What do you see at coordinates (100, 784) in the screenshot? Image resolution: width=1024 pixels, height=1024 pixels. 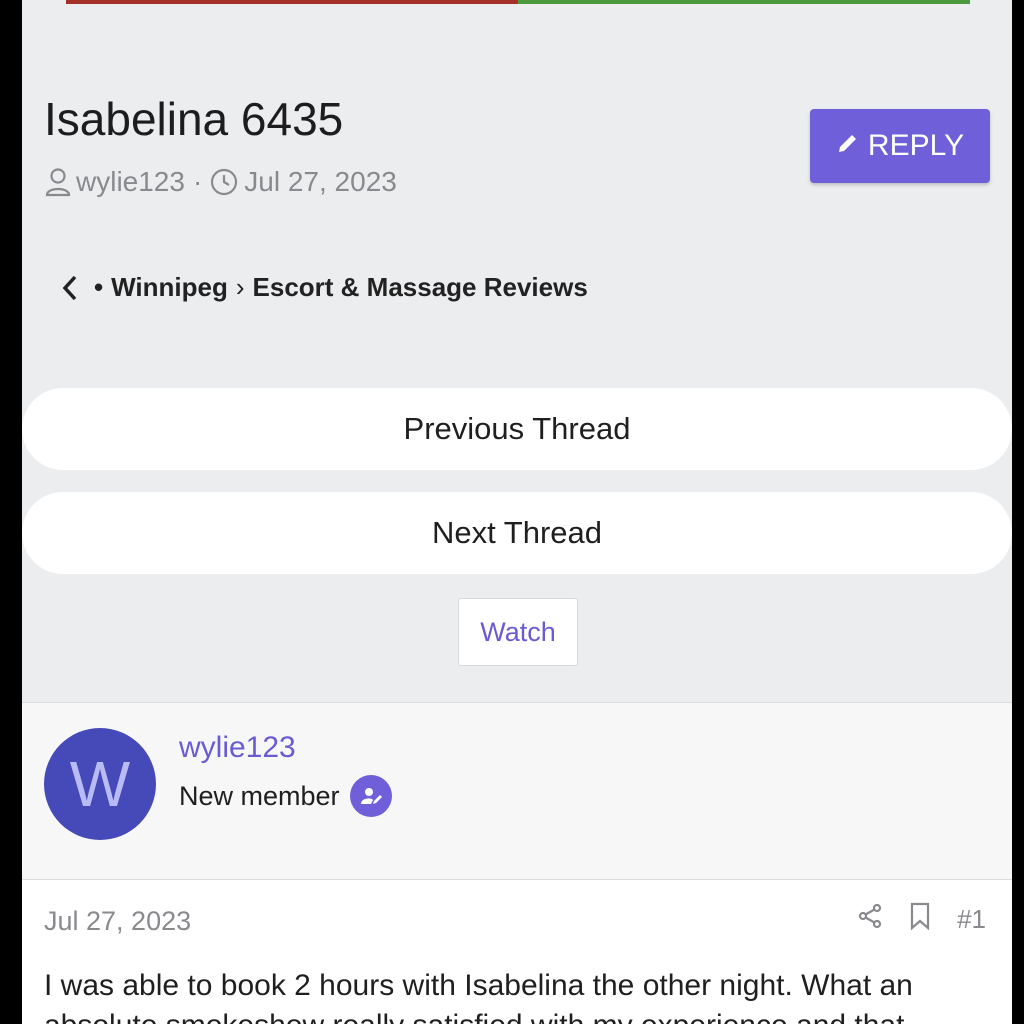 I see `avatar: W` at bounding box center [100, 784].